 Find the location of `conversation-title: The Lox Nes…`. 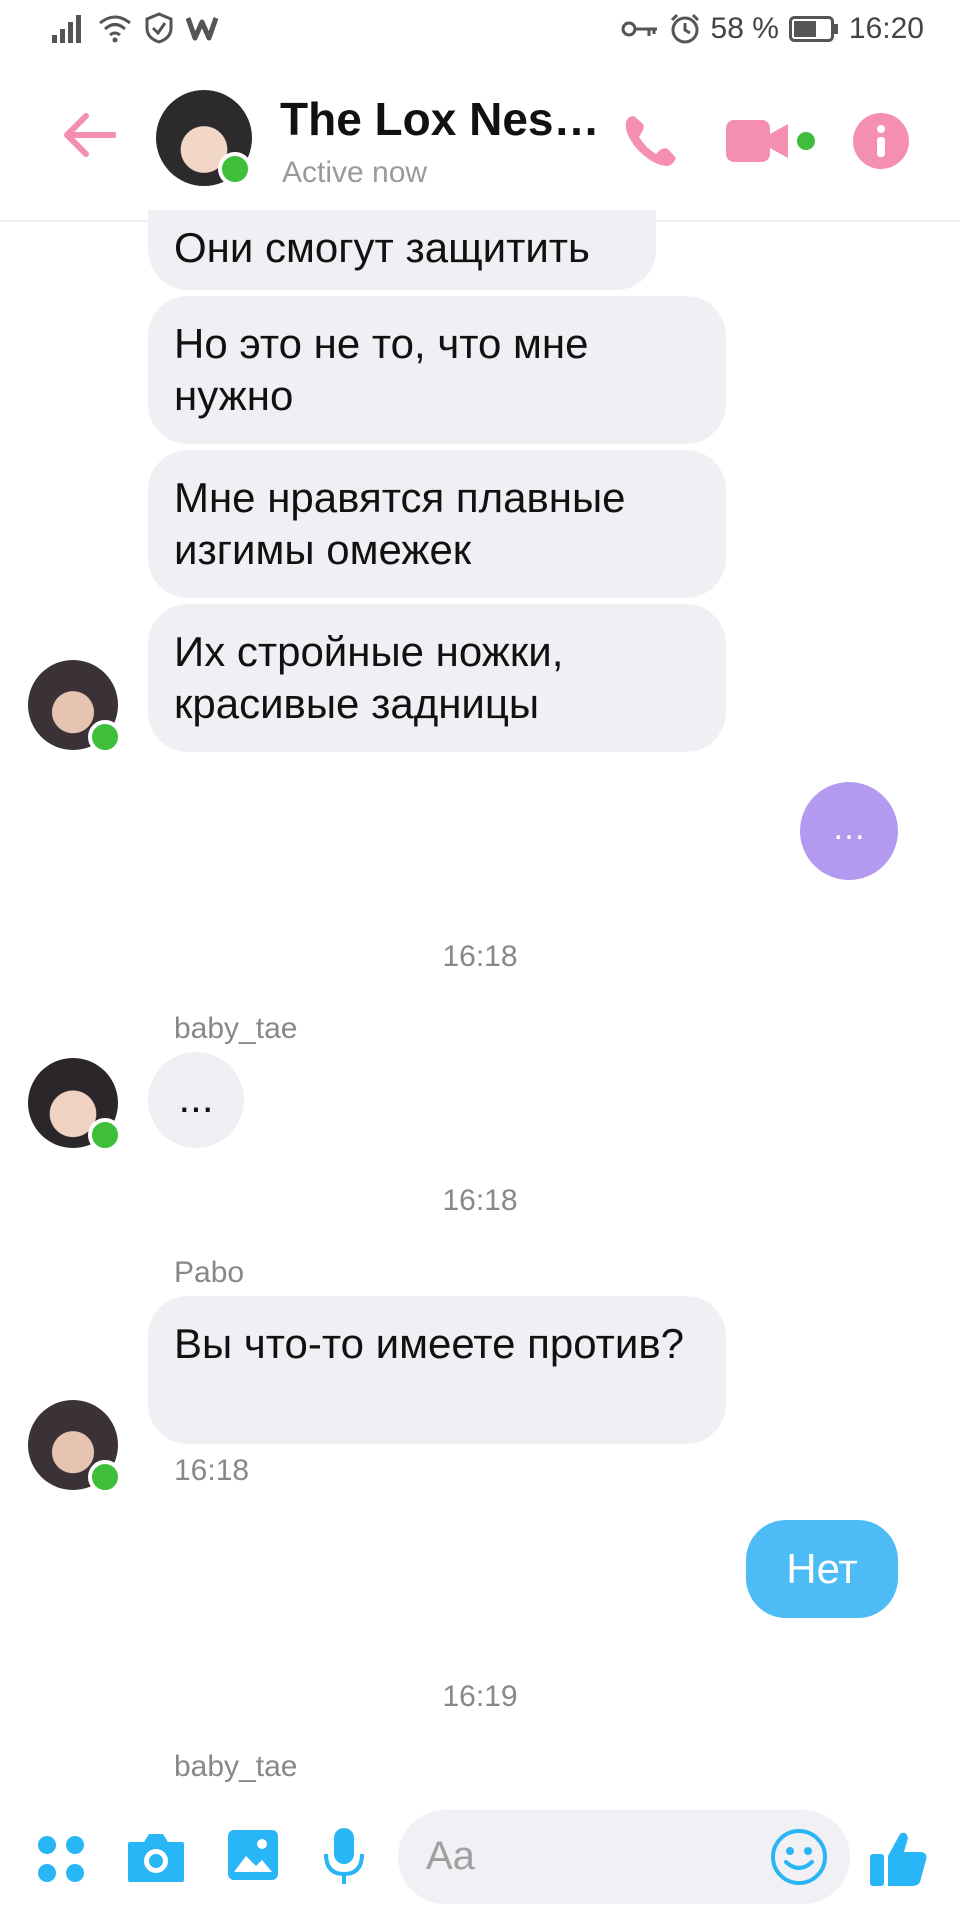

conversation-title: The Lox Nes… is located at coordinates (440, 119).